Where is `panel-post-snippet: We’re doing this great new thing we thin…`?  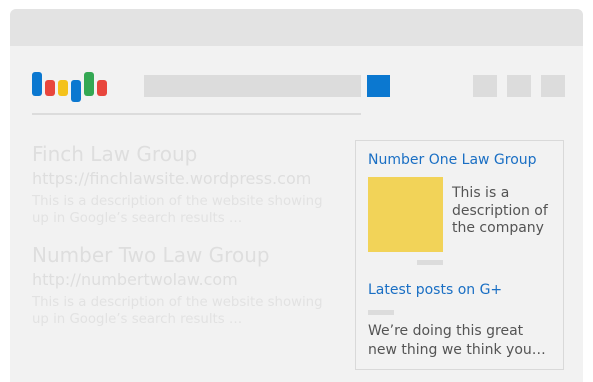 panel-post-snippet: We’re doing this great new thing we thin… is located at coordinates (457, 341).